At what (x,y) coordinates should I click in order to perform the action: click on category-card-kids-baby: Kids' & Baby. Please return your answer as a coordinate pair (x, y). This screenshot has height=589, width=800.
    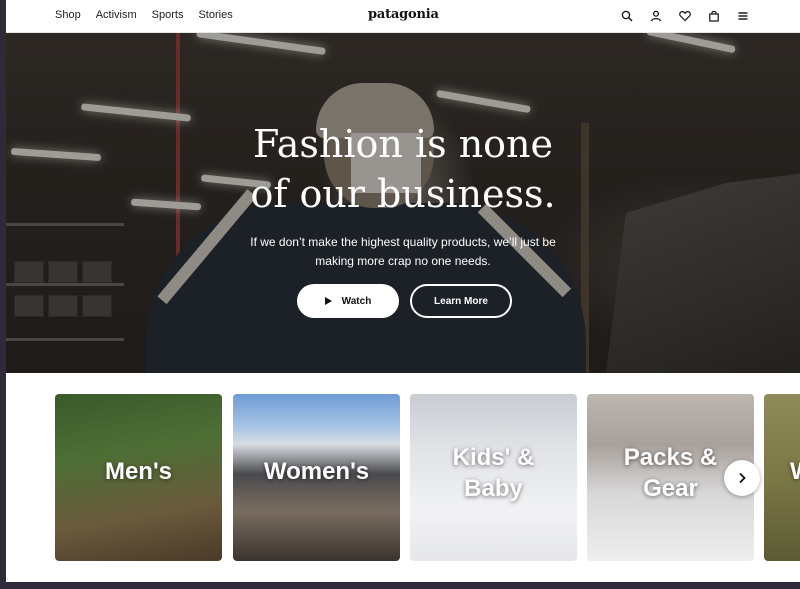
    Looking at the image, I should click on (493, 477).